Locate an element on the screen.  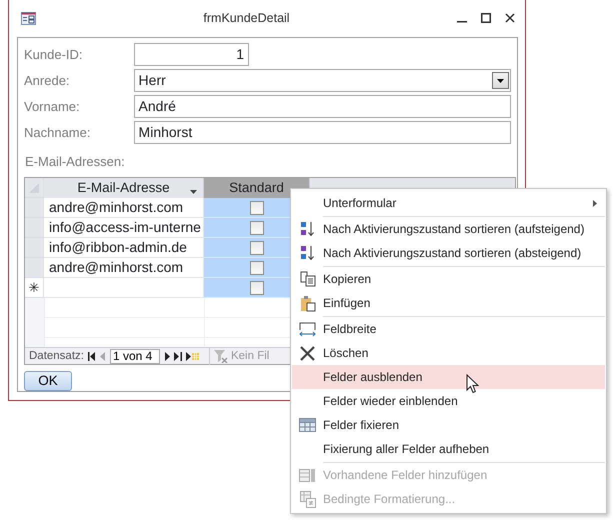
copy-icon is located at coordinates (308, 279).